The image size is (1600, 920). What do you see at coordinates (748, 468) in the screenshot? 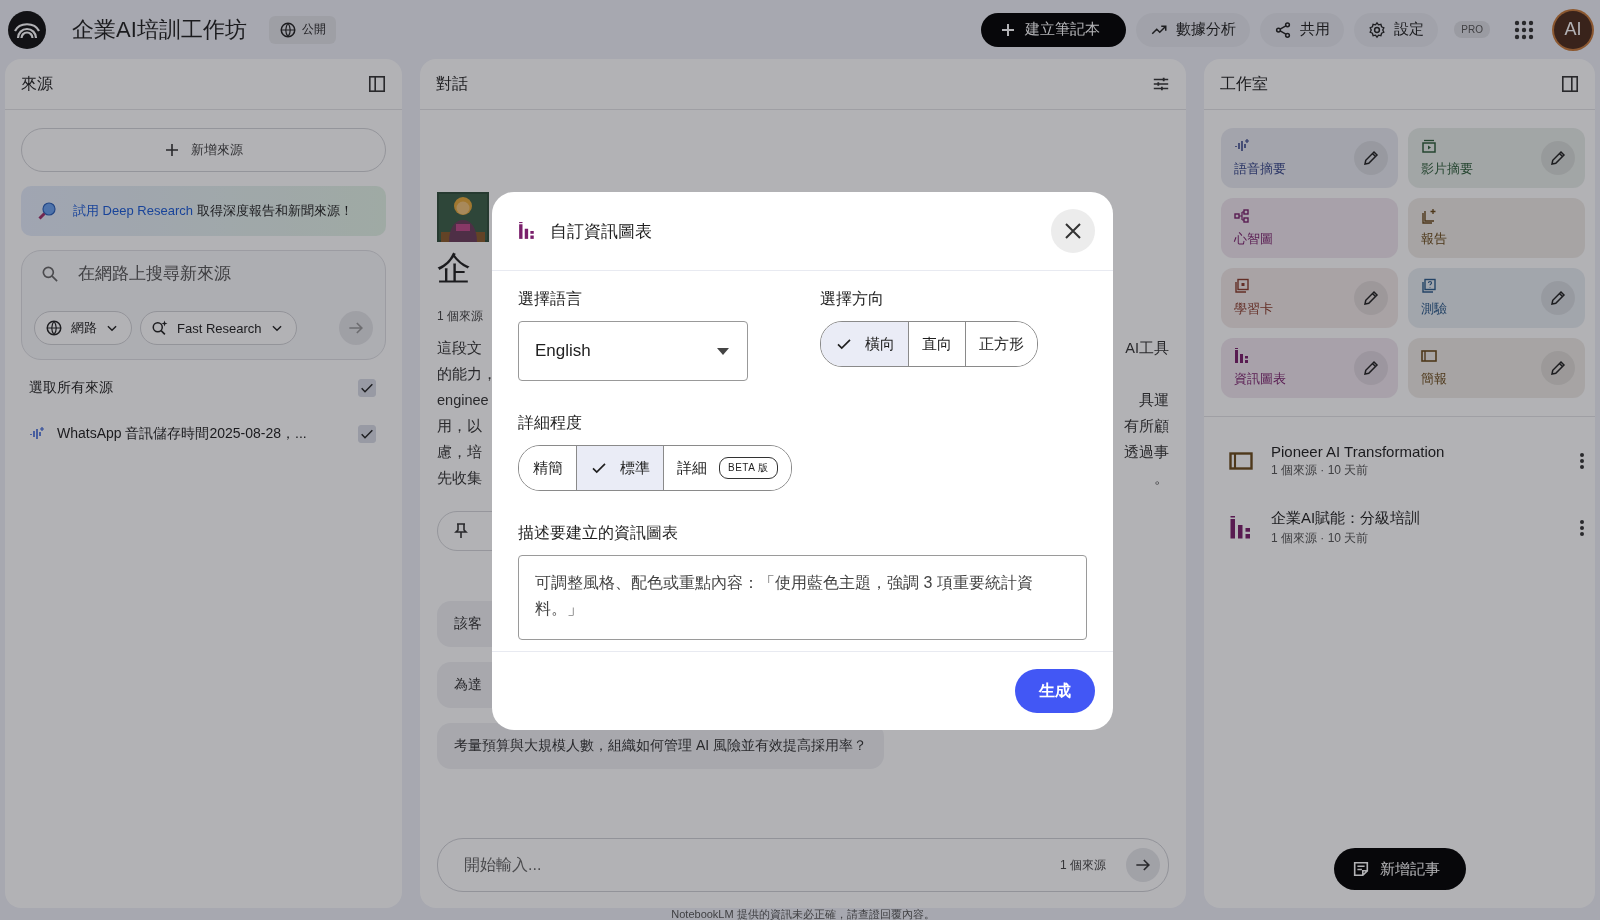
I see `beta-badge: BETA 版` at bounding box center [748, 468].